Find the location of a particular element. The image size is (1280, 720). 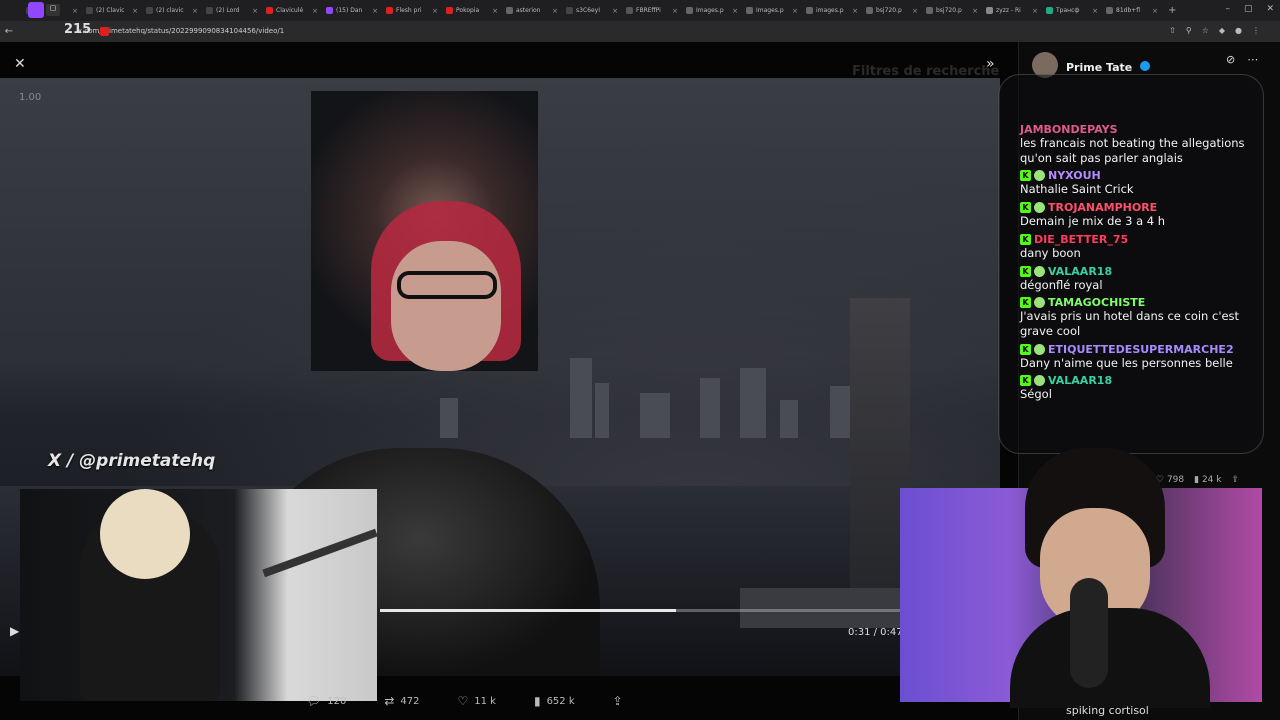

browser-tab: Pokopia × is located at coordinates (472, 10).